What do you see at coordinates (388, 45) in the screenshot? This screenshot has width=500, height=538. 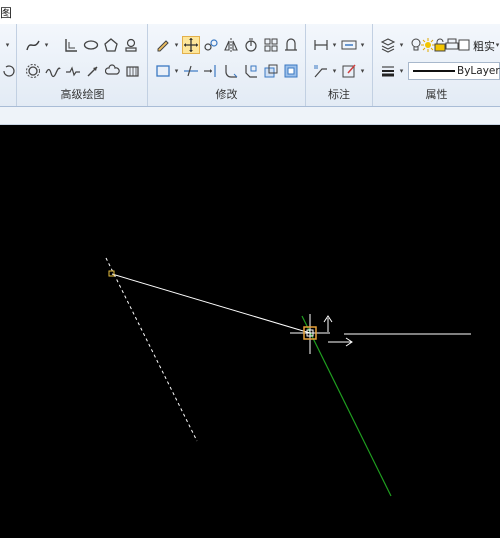 I see `layer-manager-icon` at bounding box center [388, 45].